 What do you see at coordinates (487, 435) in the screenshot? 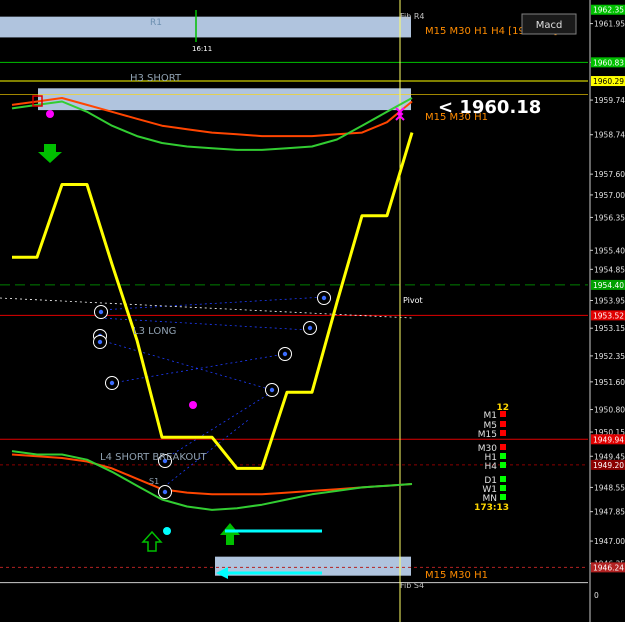
I see `mtf-label-m15: M15` at bounding box center [487, 435].